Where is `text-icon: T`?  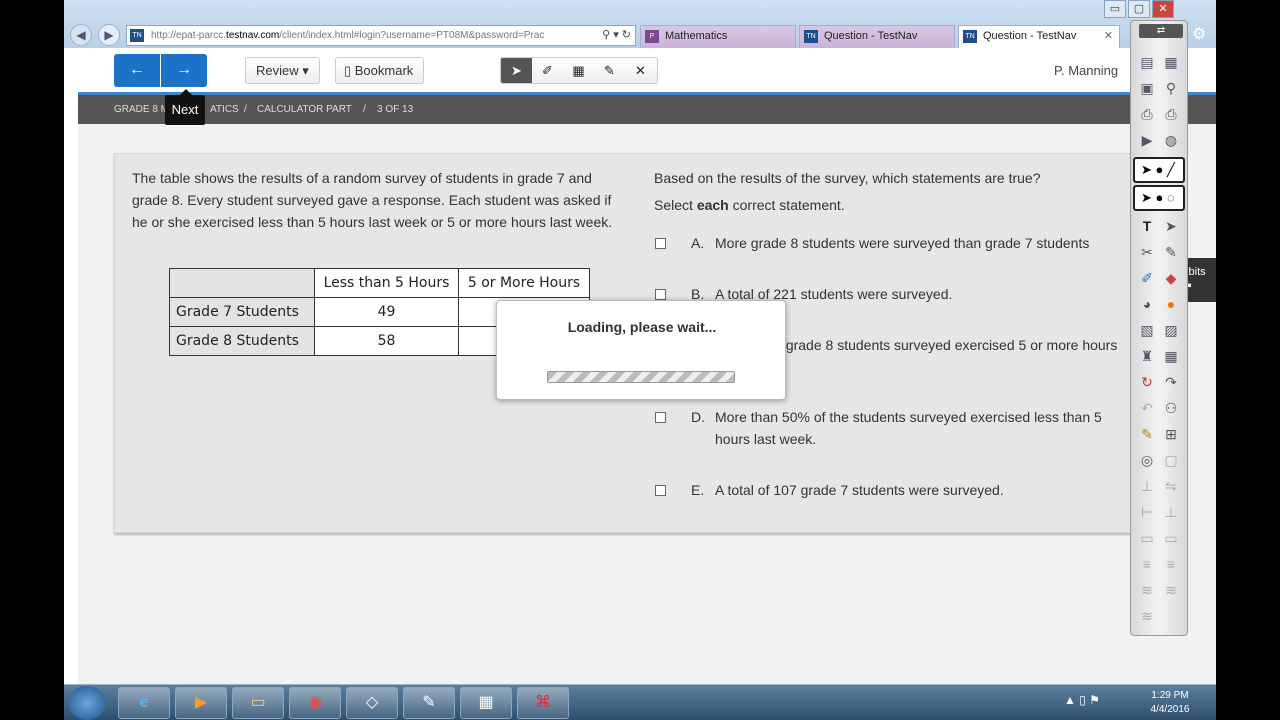
text-icon: T is located at coordinates (1147, 226).